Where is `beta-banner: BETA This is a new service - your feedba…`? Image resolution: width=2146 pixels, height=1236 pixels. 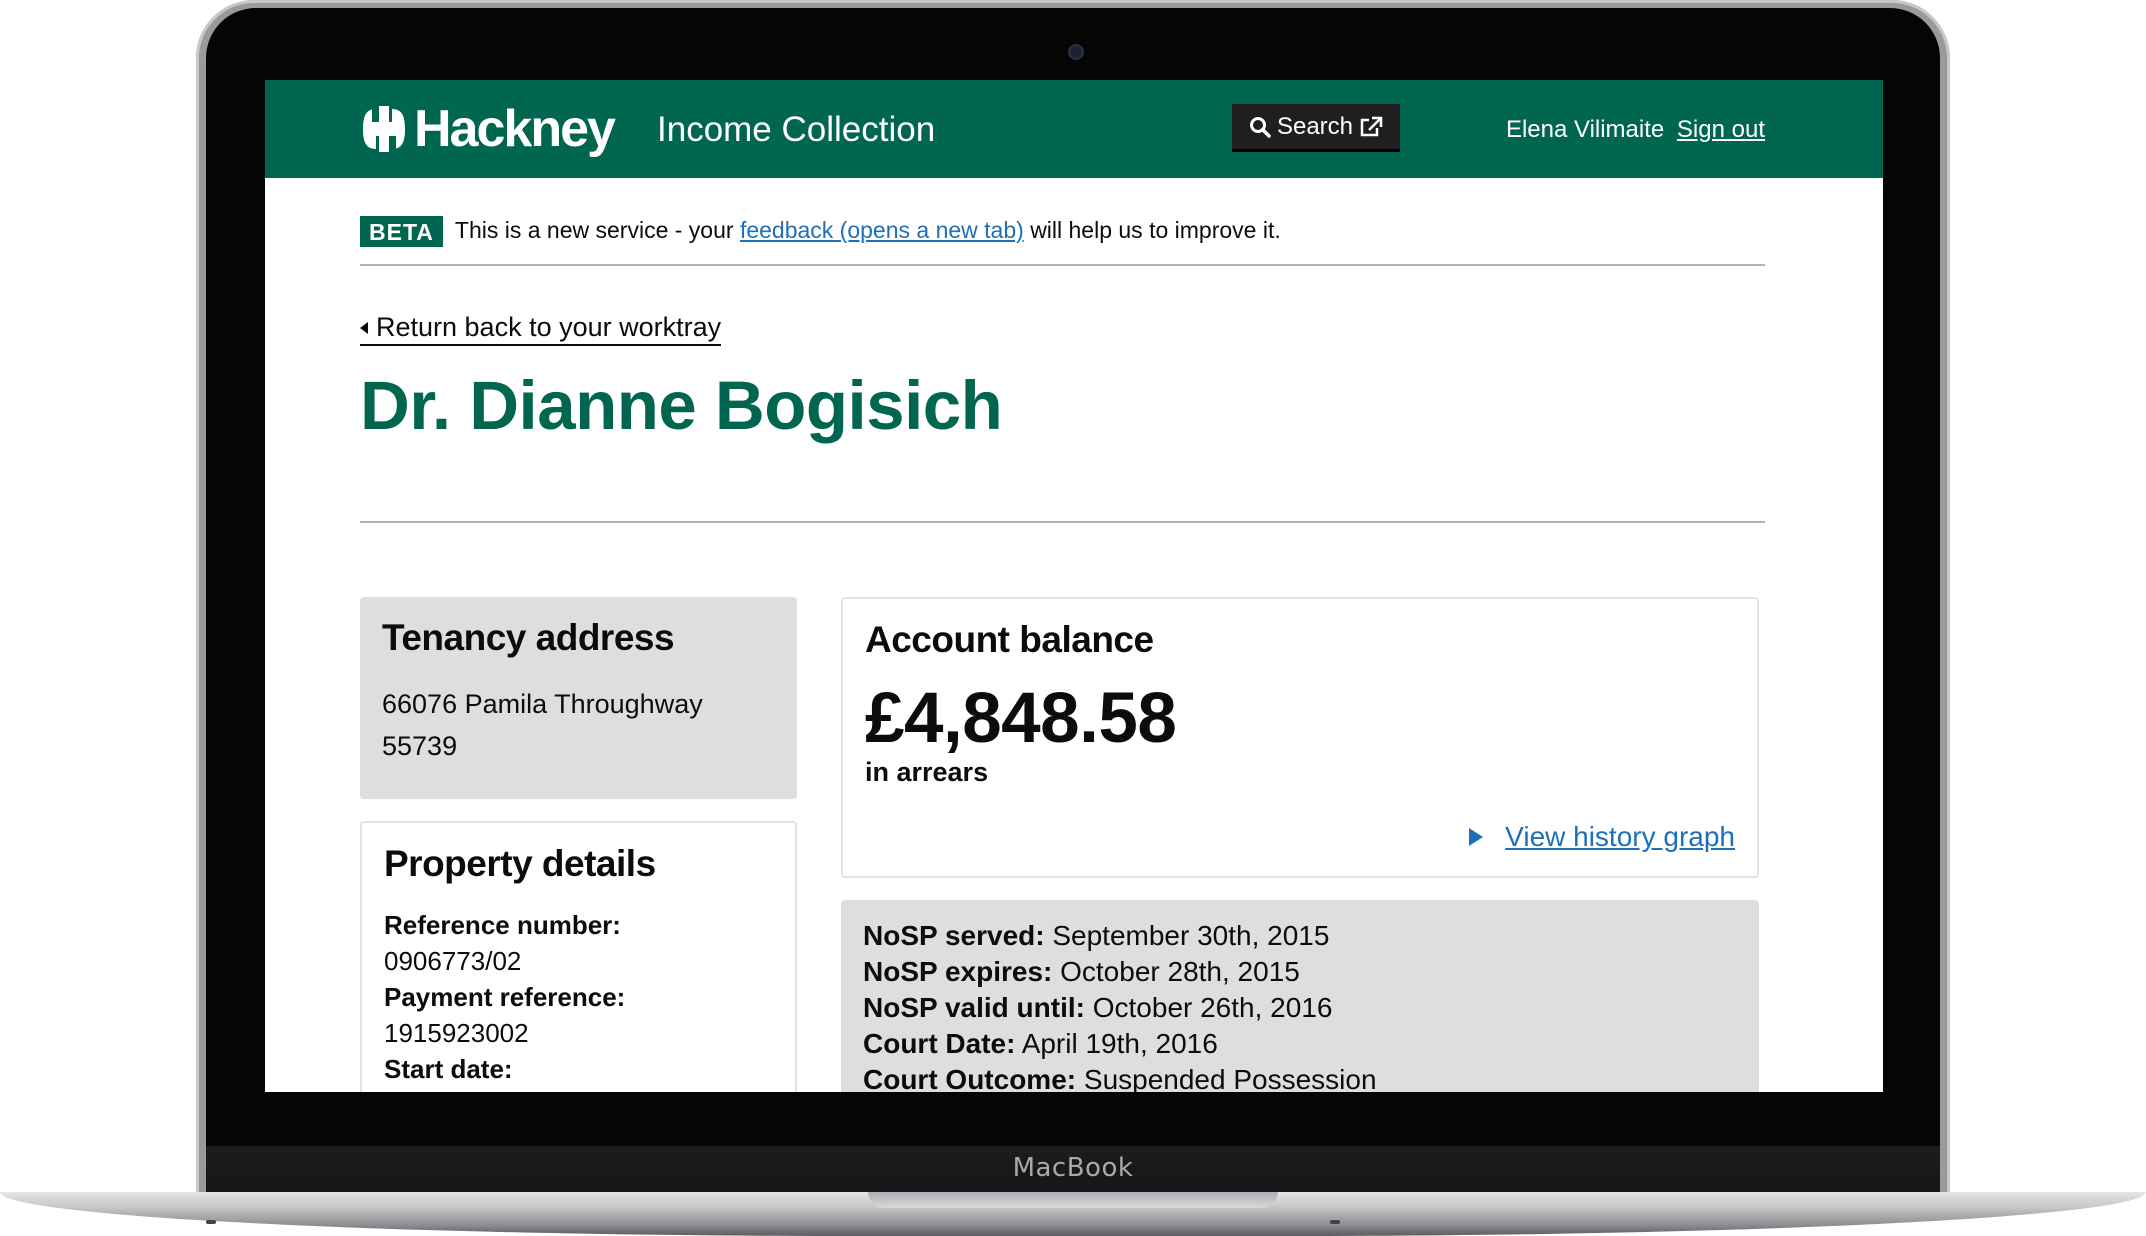
beta-banner: BETA This is a new service - your feedba… is located at coordinates (1062, 241).